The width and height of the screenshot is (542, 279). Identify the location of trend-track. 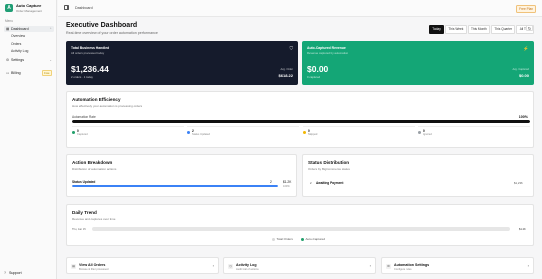
(301, 228).